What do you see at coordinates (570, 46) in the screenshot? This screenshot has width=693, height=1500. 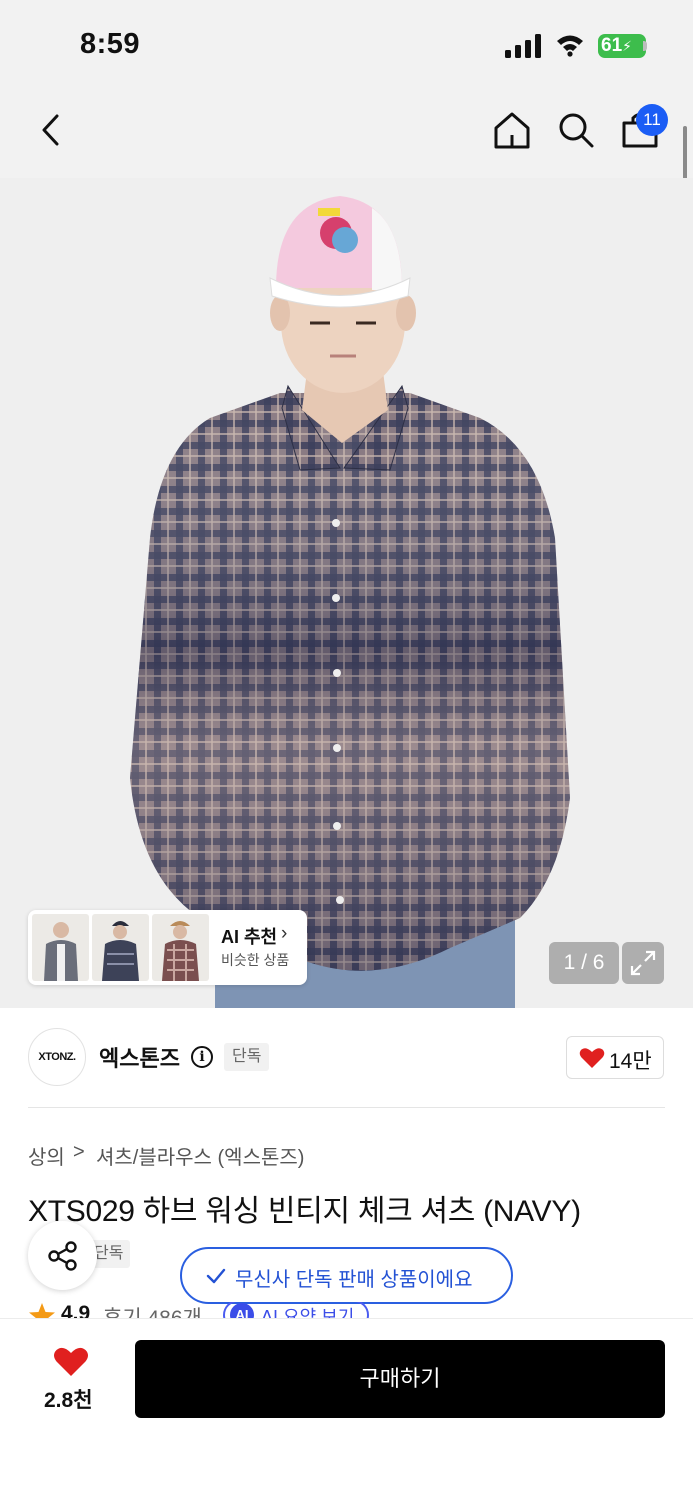 I see `wifi-icon` at bounding box center [570, 46].